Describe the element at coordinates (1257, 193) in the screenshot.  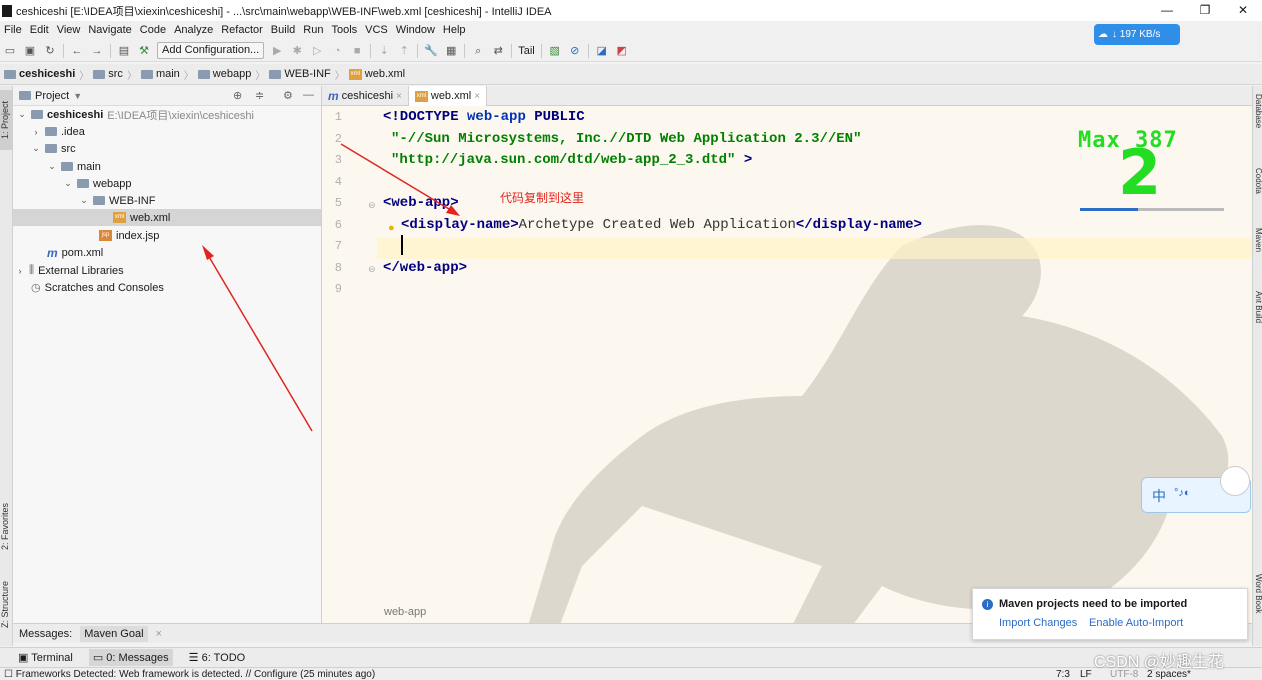
I see `codota-tool-button: Codota` at that location.